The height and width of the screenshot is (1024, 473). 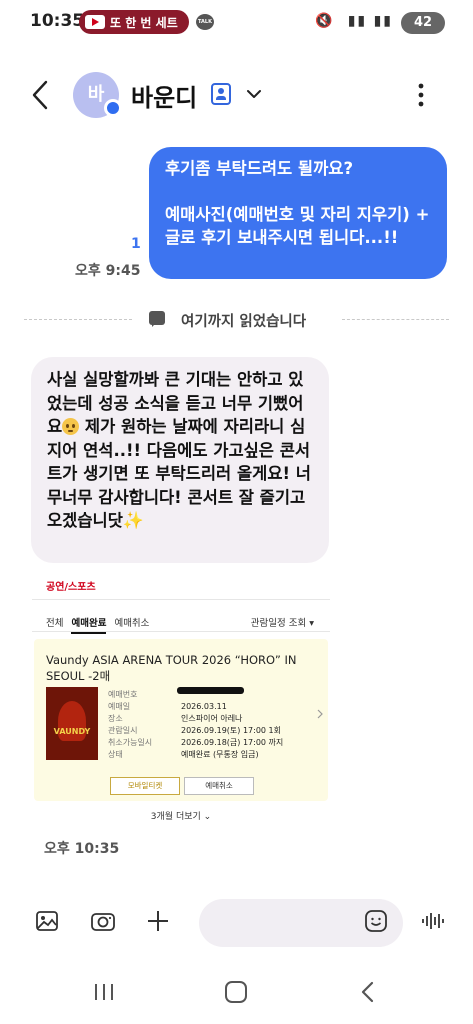 I want to click on label-status: 상태, so click(x=115, y=754).